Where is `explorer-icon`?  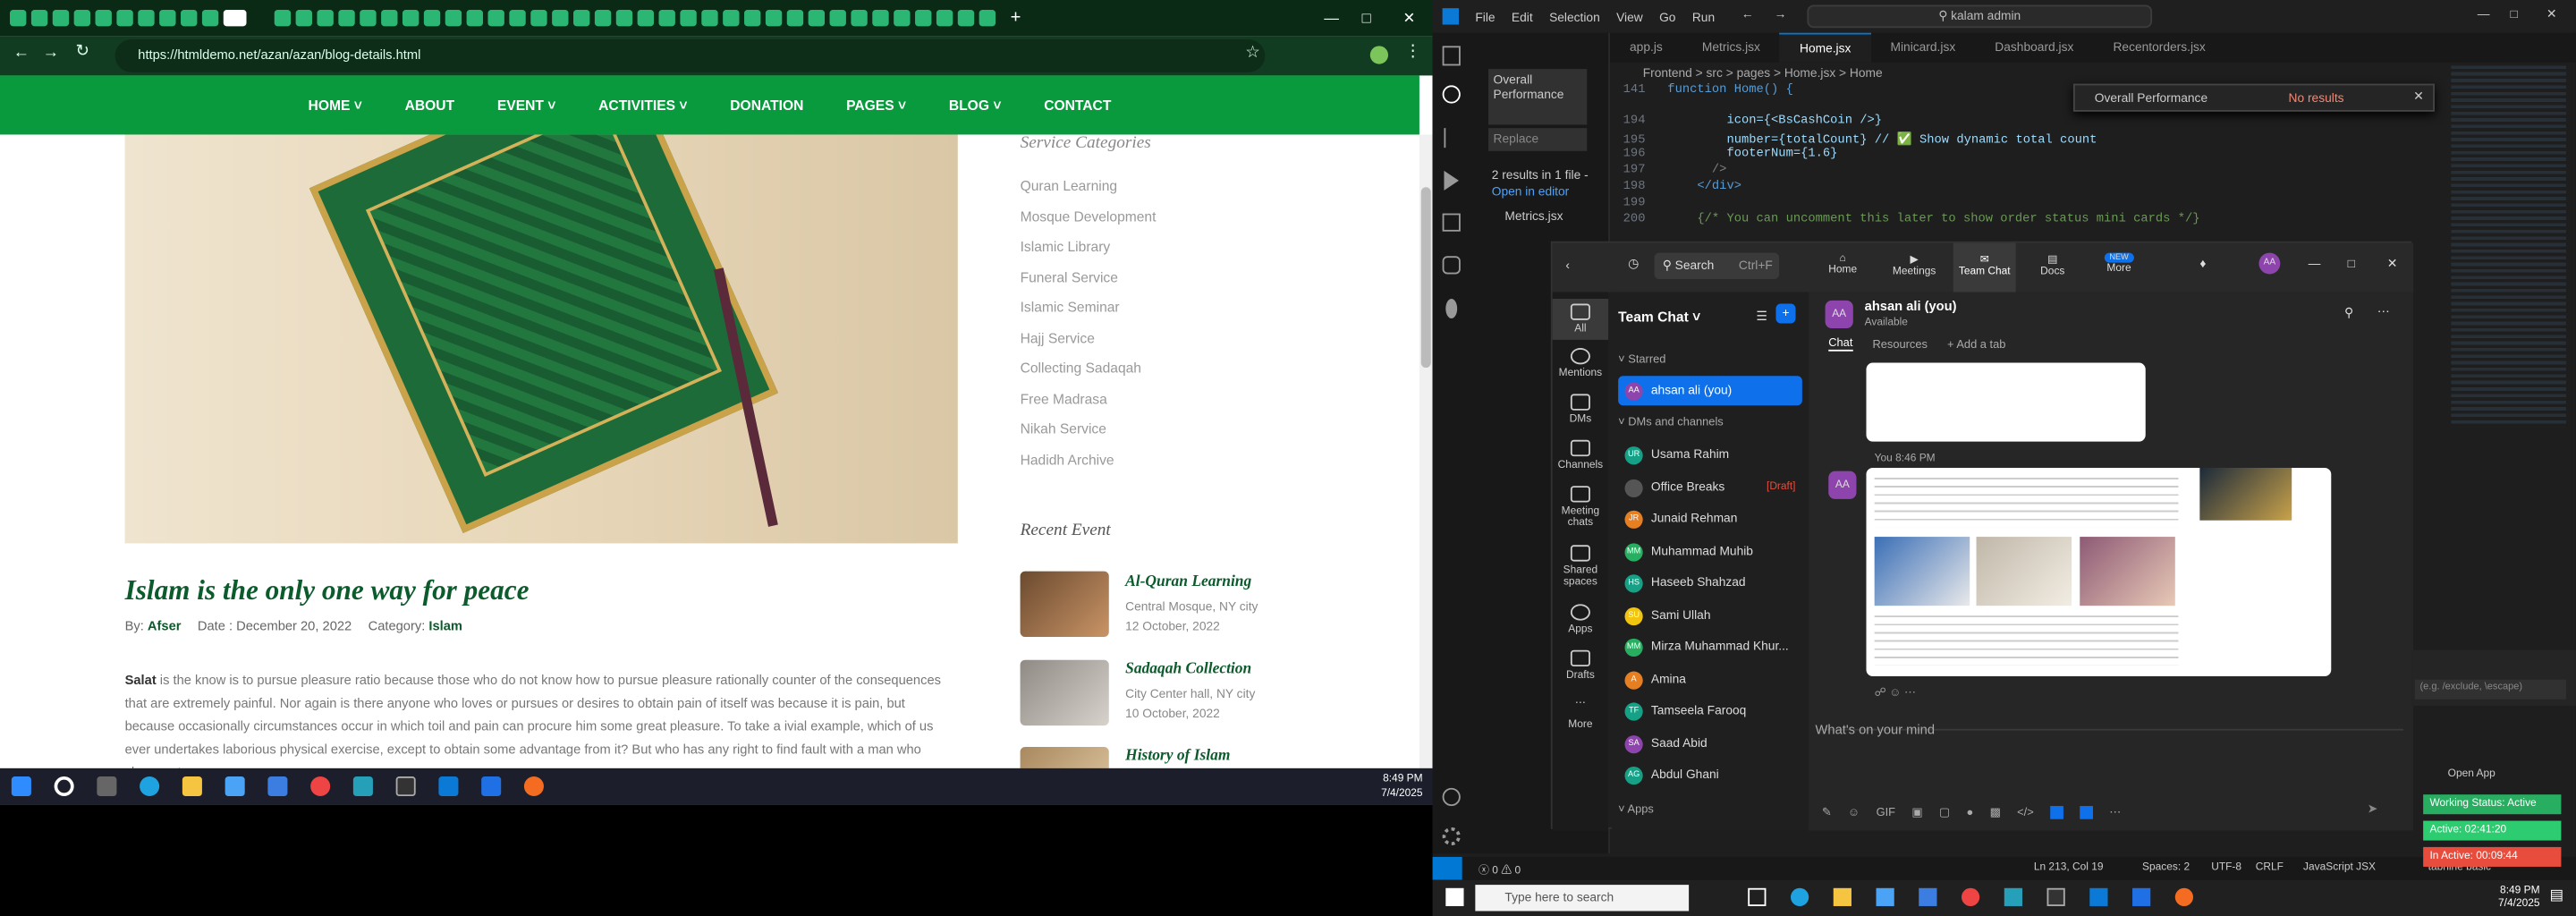 explorer-icon is located at coordinates (1451, 56).